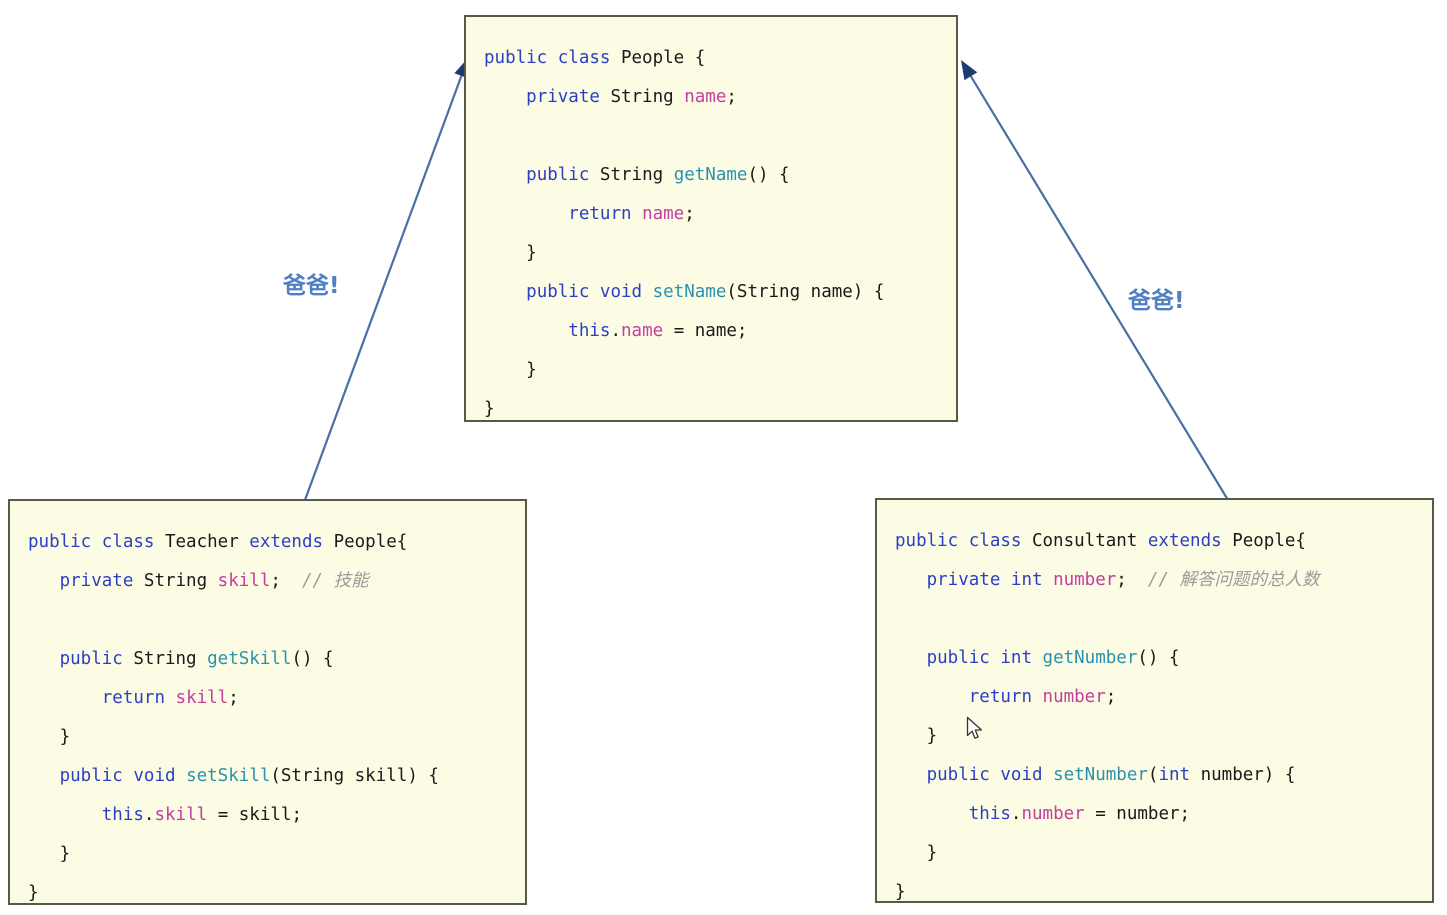 This screenshot has width=1447, height=915. What do you see at coordinates (267, 776) in the screenshot?
I see `code-line: public void setSkill(String skill) {` at bounding box center [267, 776].